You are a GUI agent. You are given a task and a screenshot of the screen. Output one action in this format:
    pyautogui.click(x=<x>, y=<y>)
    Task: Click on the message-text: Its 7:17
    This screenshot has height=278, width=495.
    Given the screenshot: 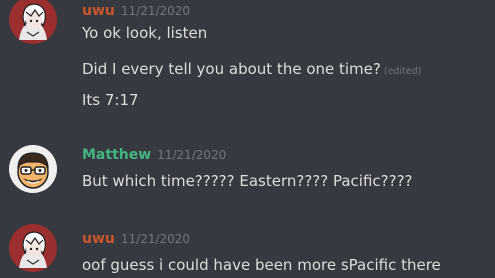 What is the action you would take?
    pyautogui.click(x=110, y=100)
    